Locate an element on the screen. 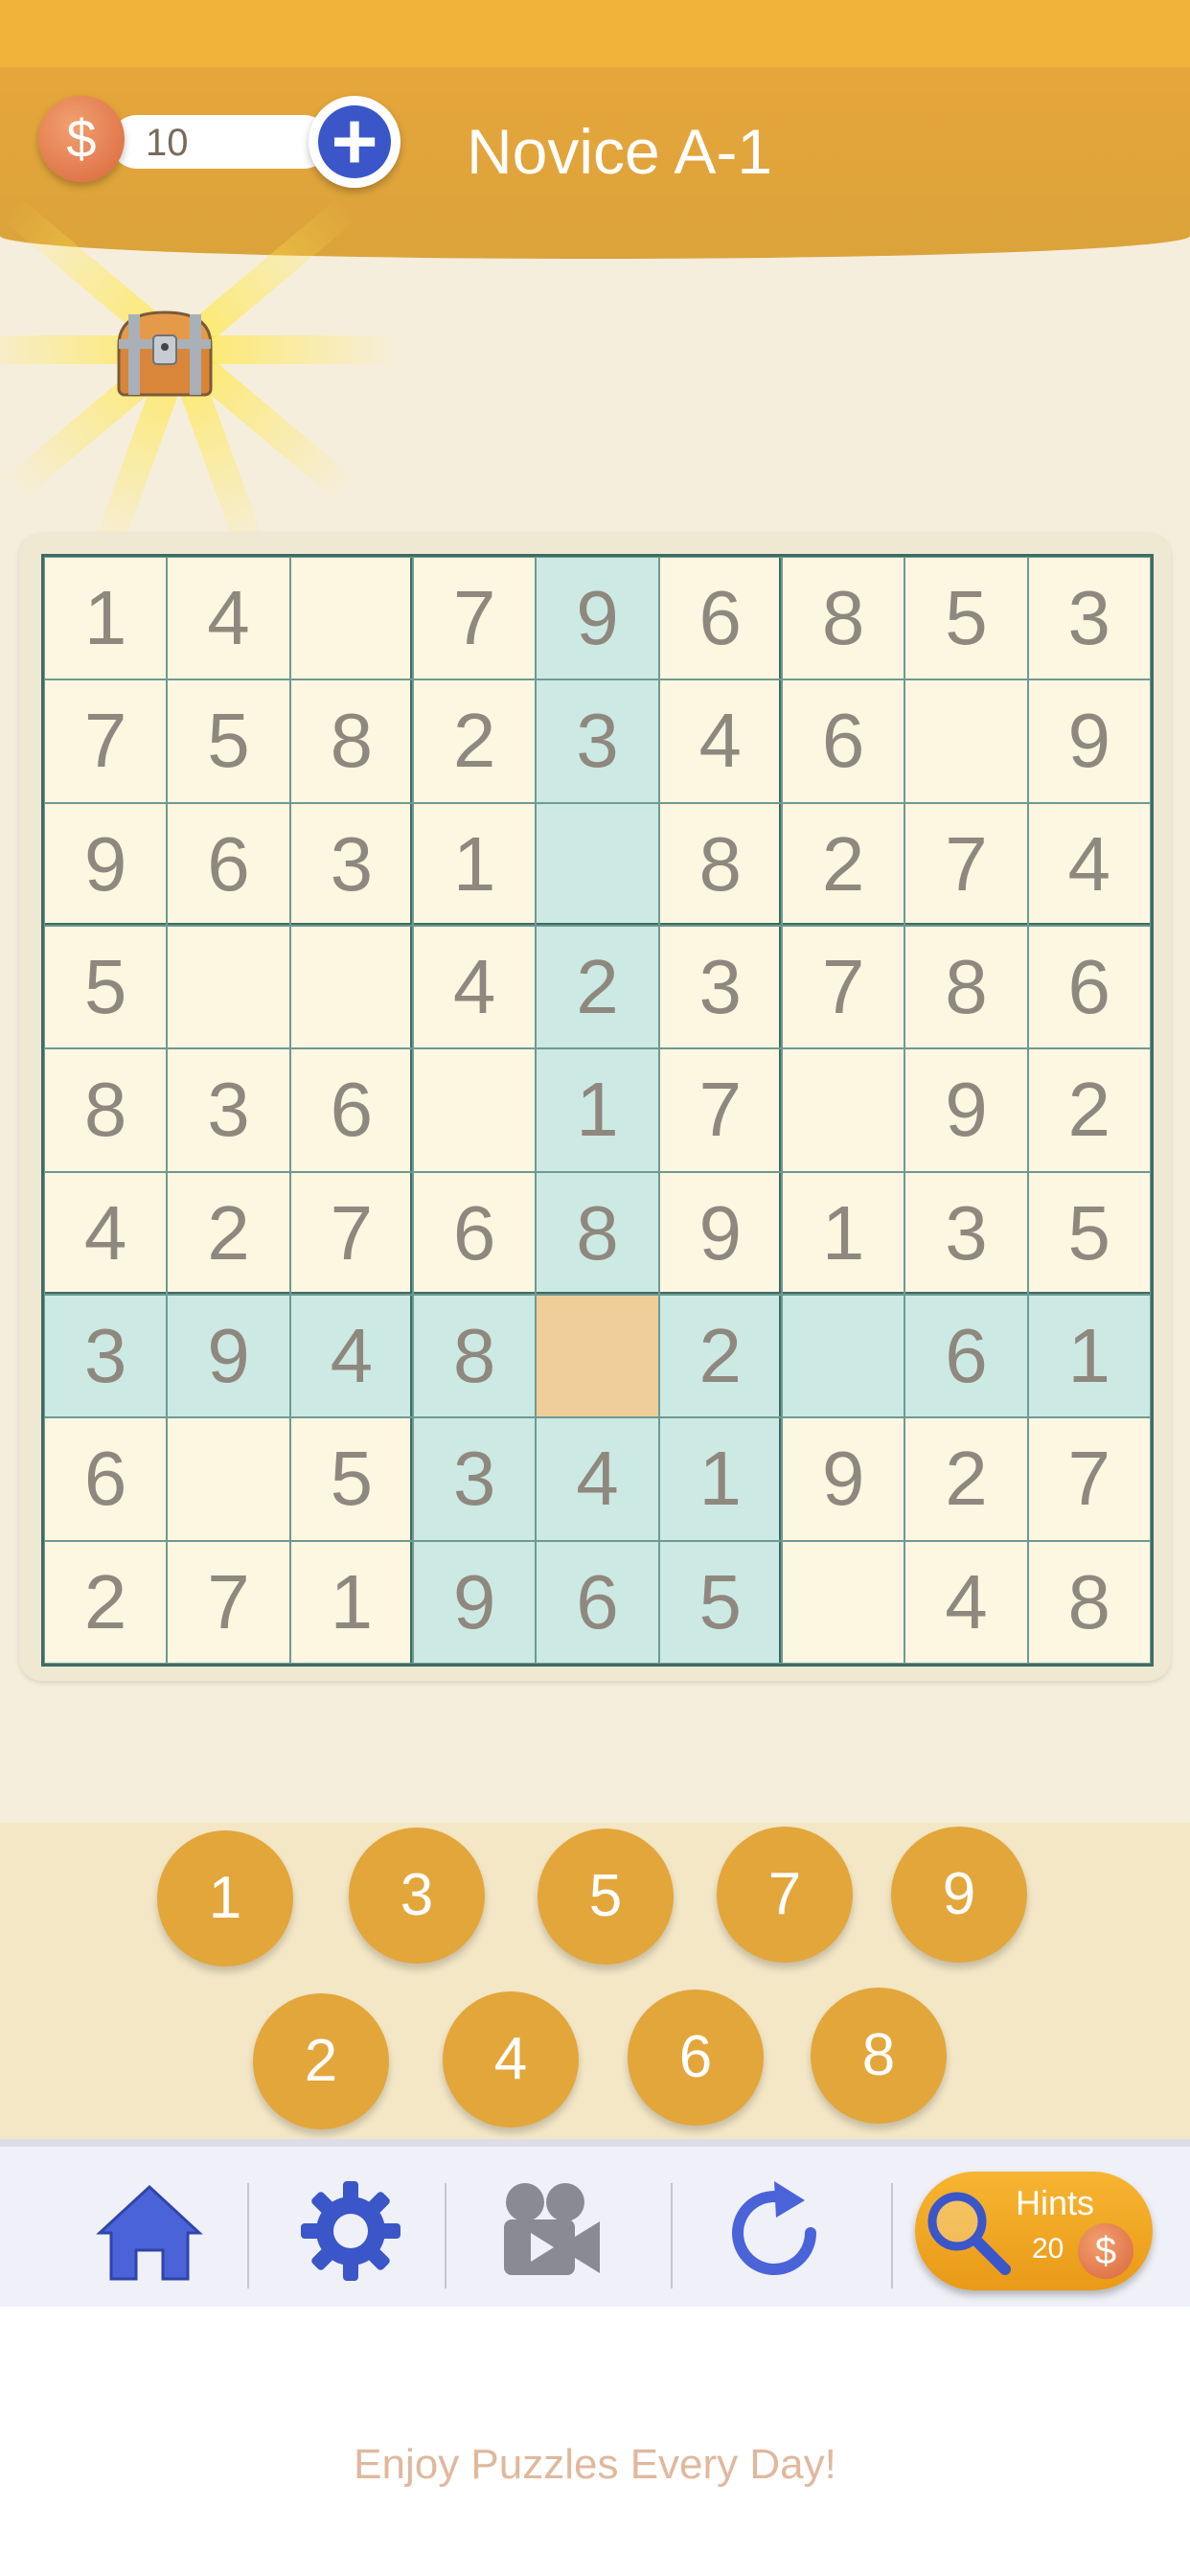 The width and height of the screenshot is (1190, 2576). treasure-chest-button is located at coordinates (200, 379).